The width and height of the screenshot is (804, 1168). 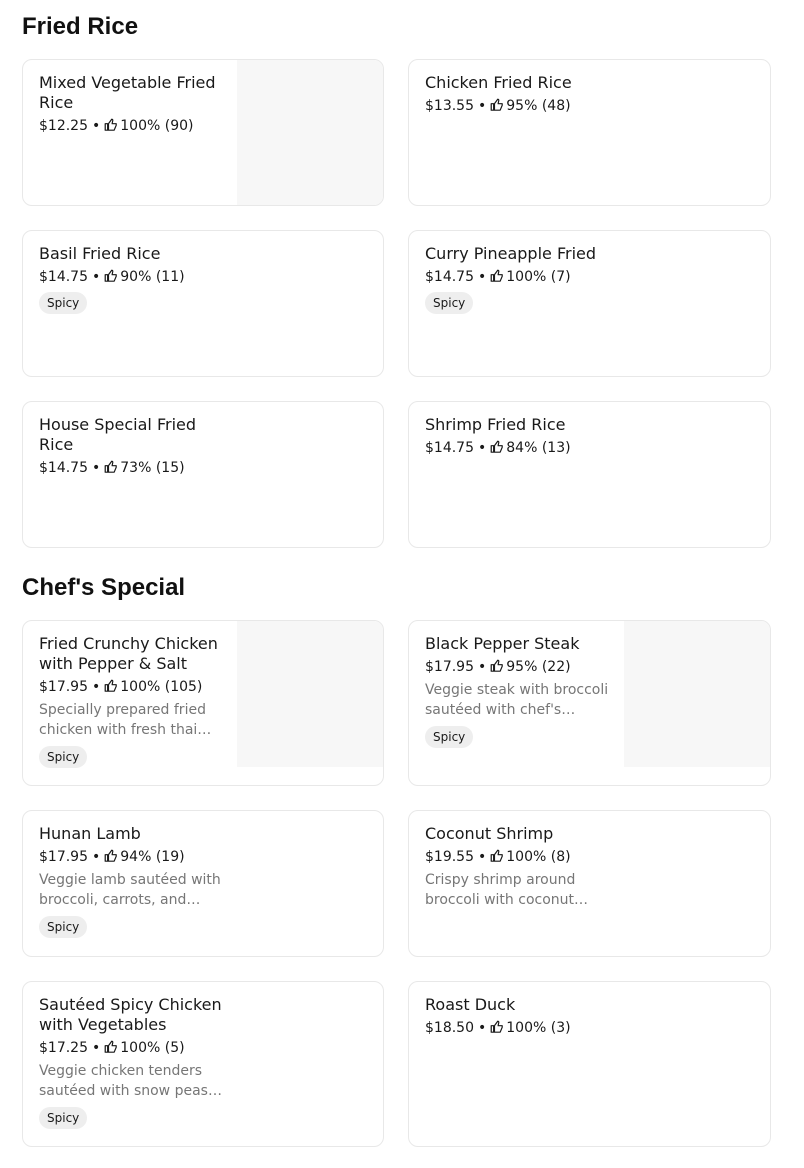 I want to click on item-name: Coconut Shrimp, so click(x=489, y=833).